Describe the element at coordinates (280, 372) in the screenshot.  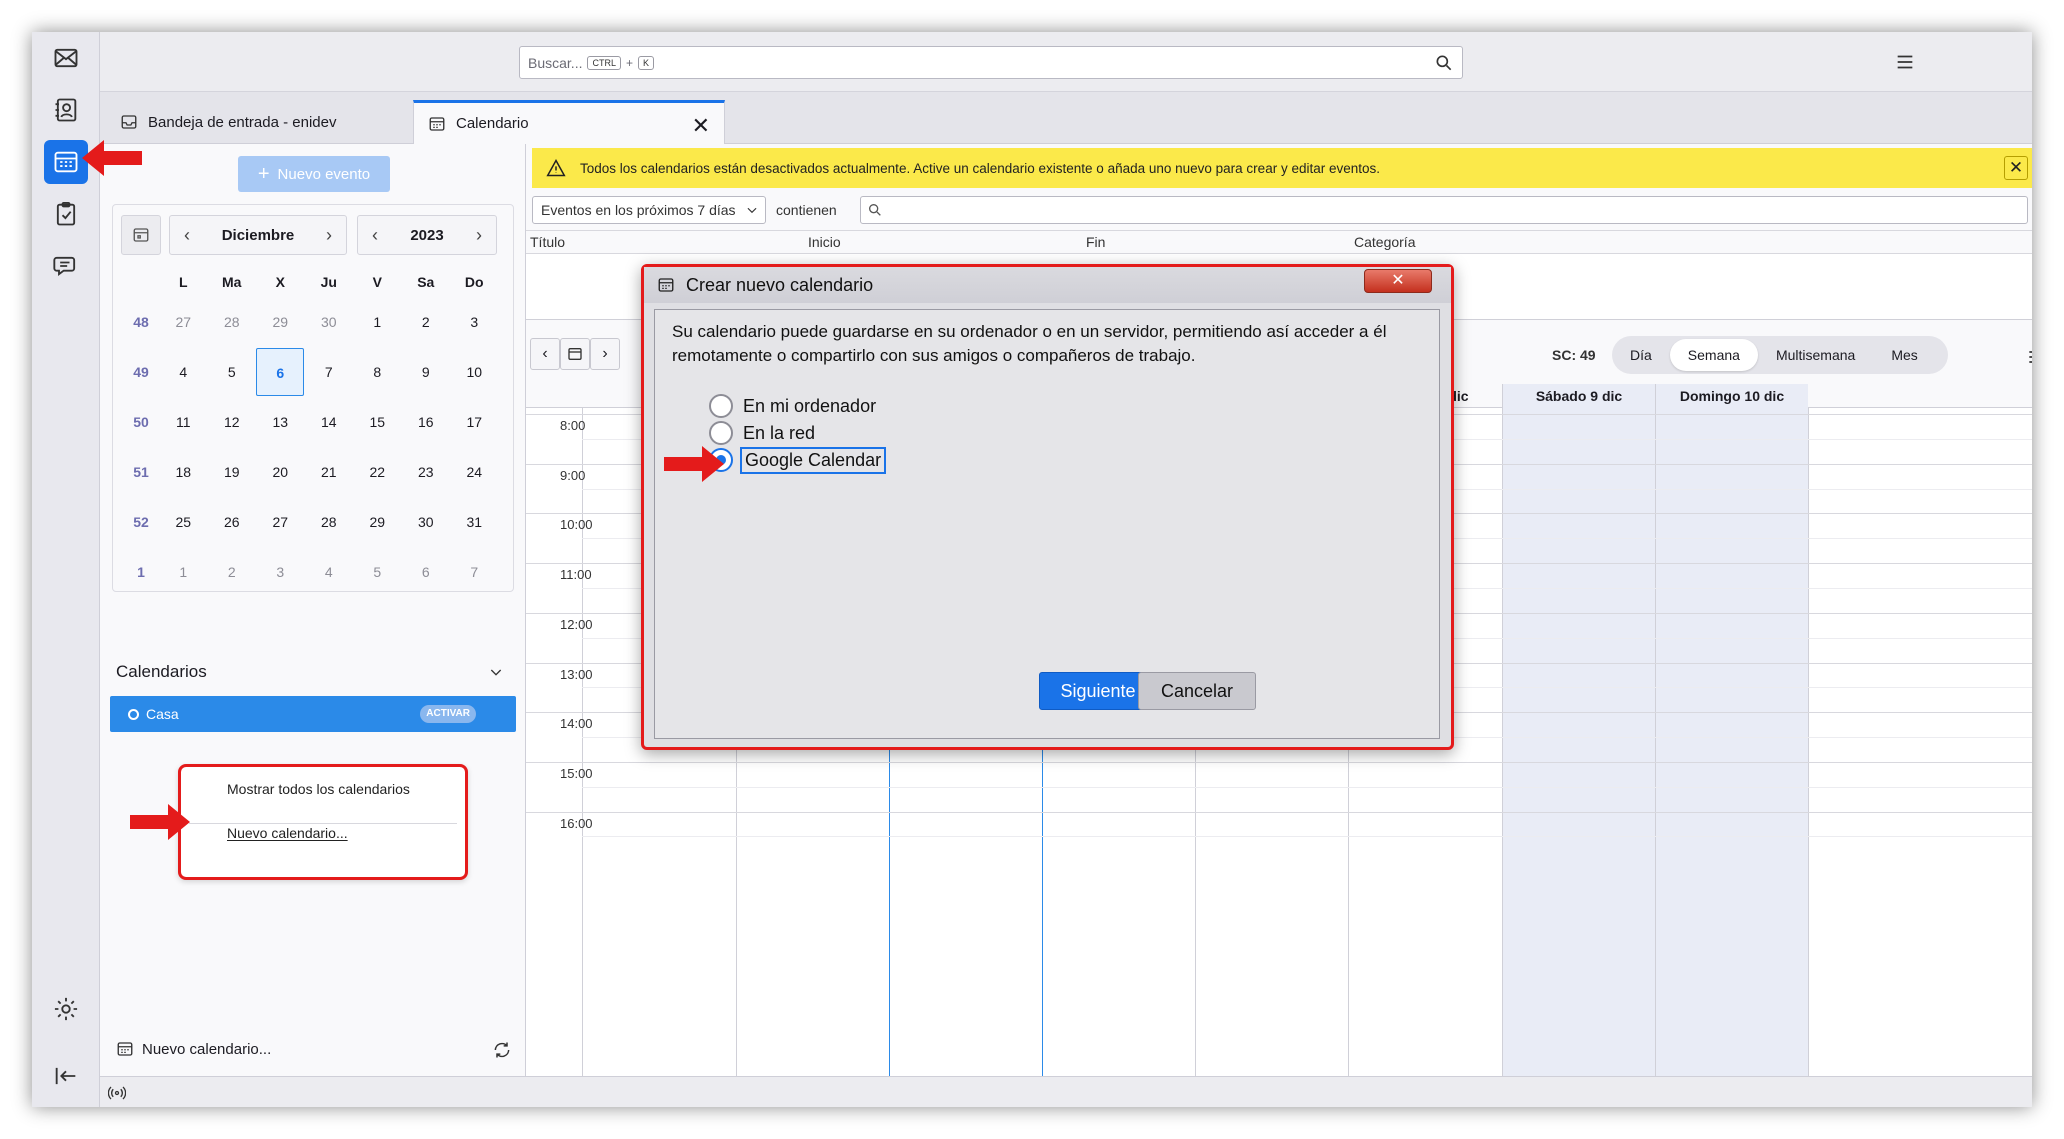
I see `day-cell-today: 6` at that location.